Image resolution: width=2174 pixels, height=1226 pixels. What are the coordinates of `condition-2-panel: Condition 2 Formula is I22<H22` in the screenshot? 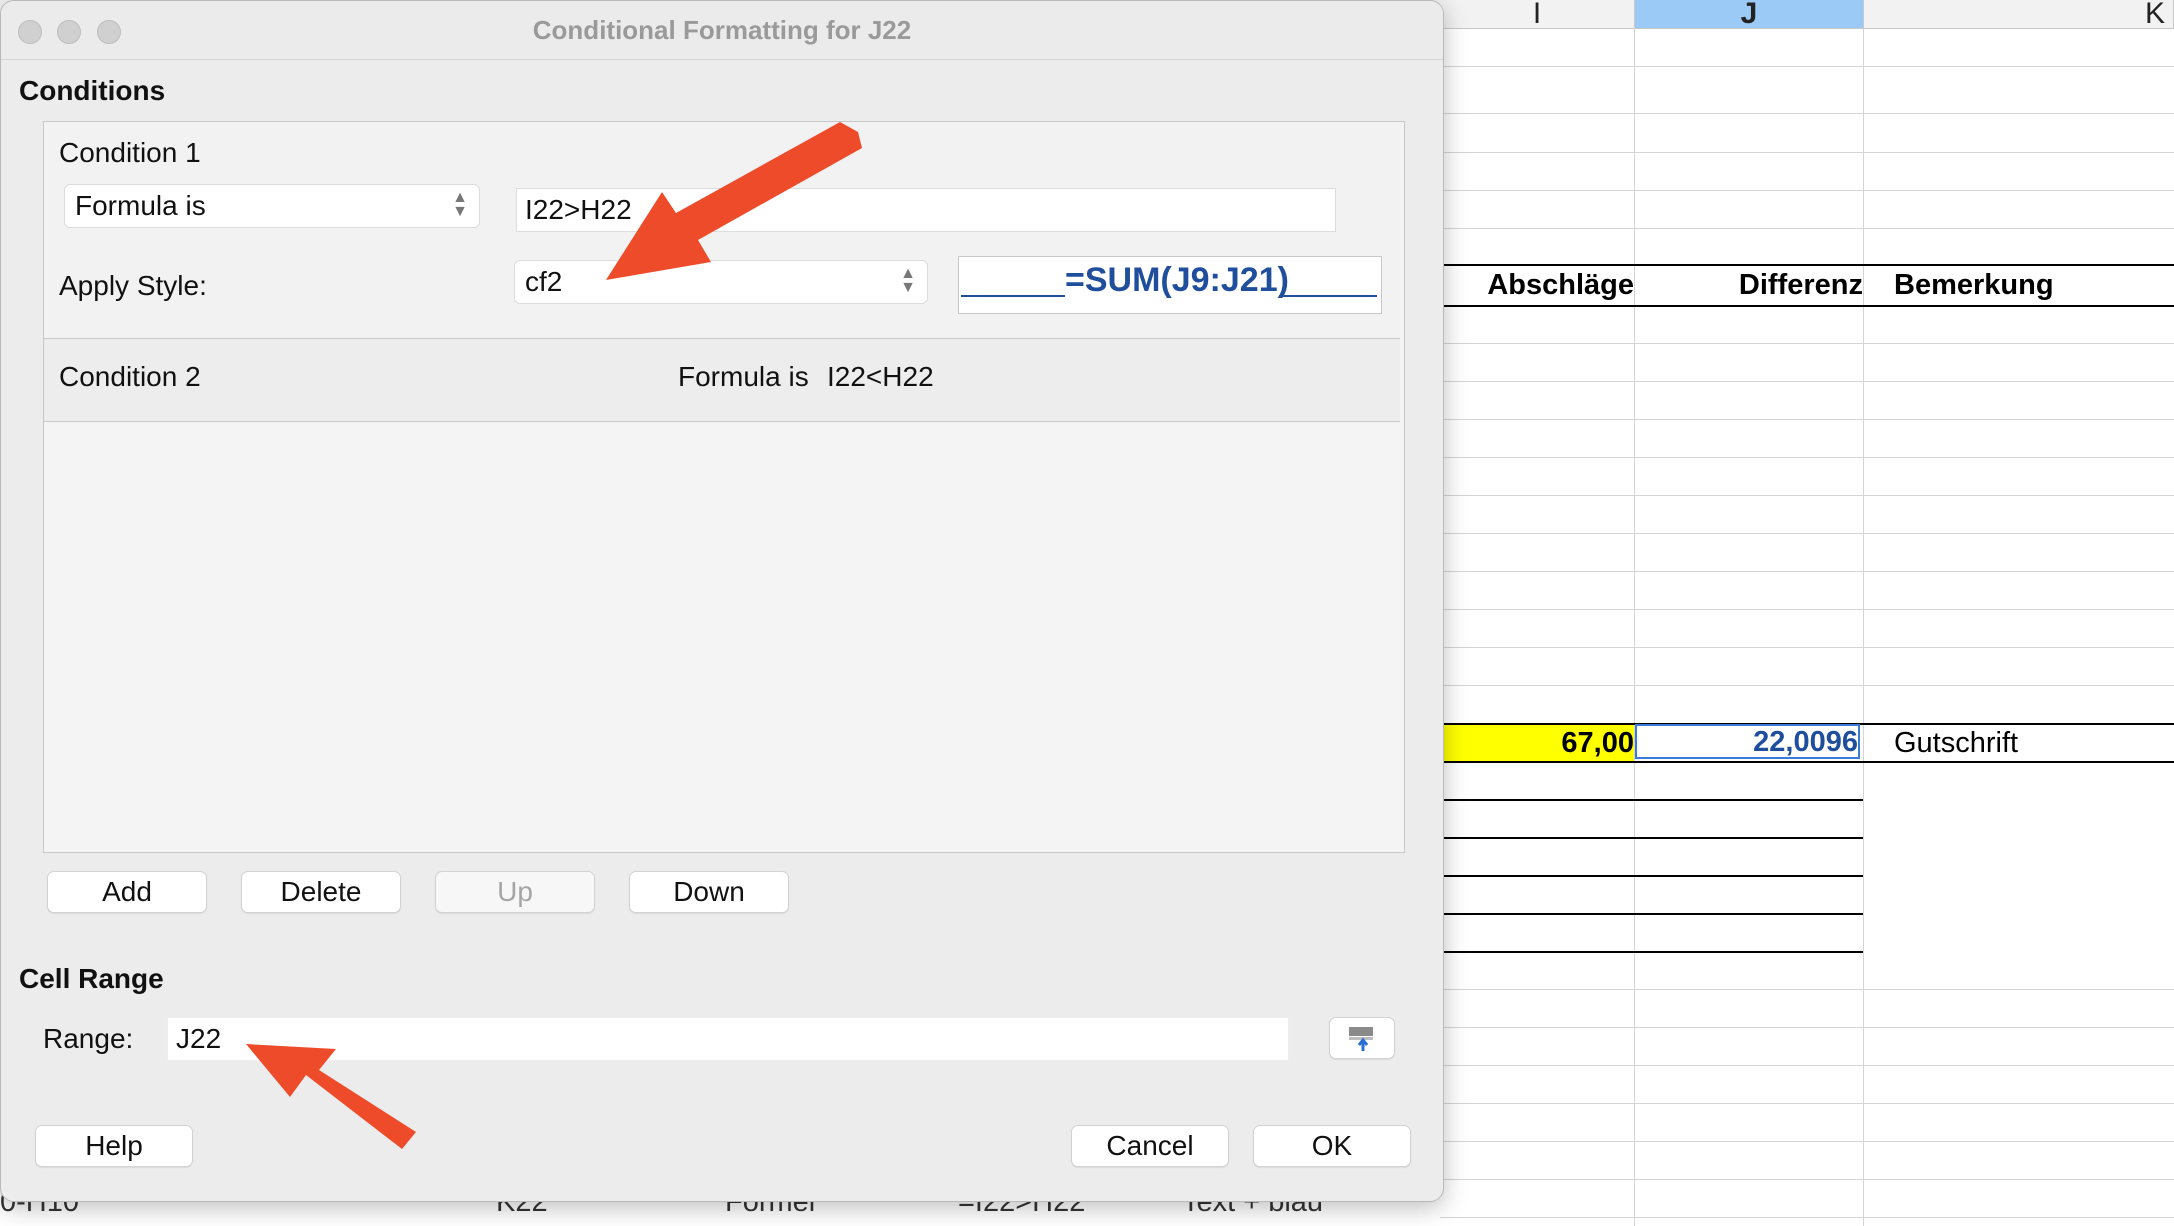 It's located at (722, 380).